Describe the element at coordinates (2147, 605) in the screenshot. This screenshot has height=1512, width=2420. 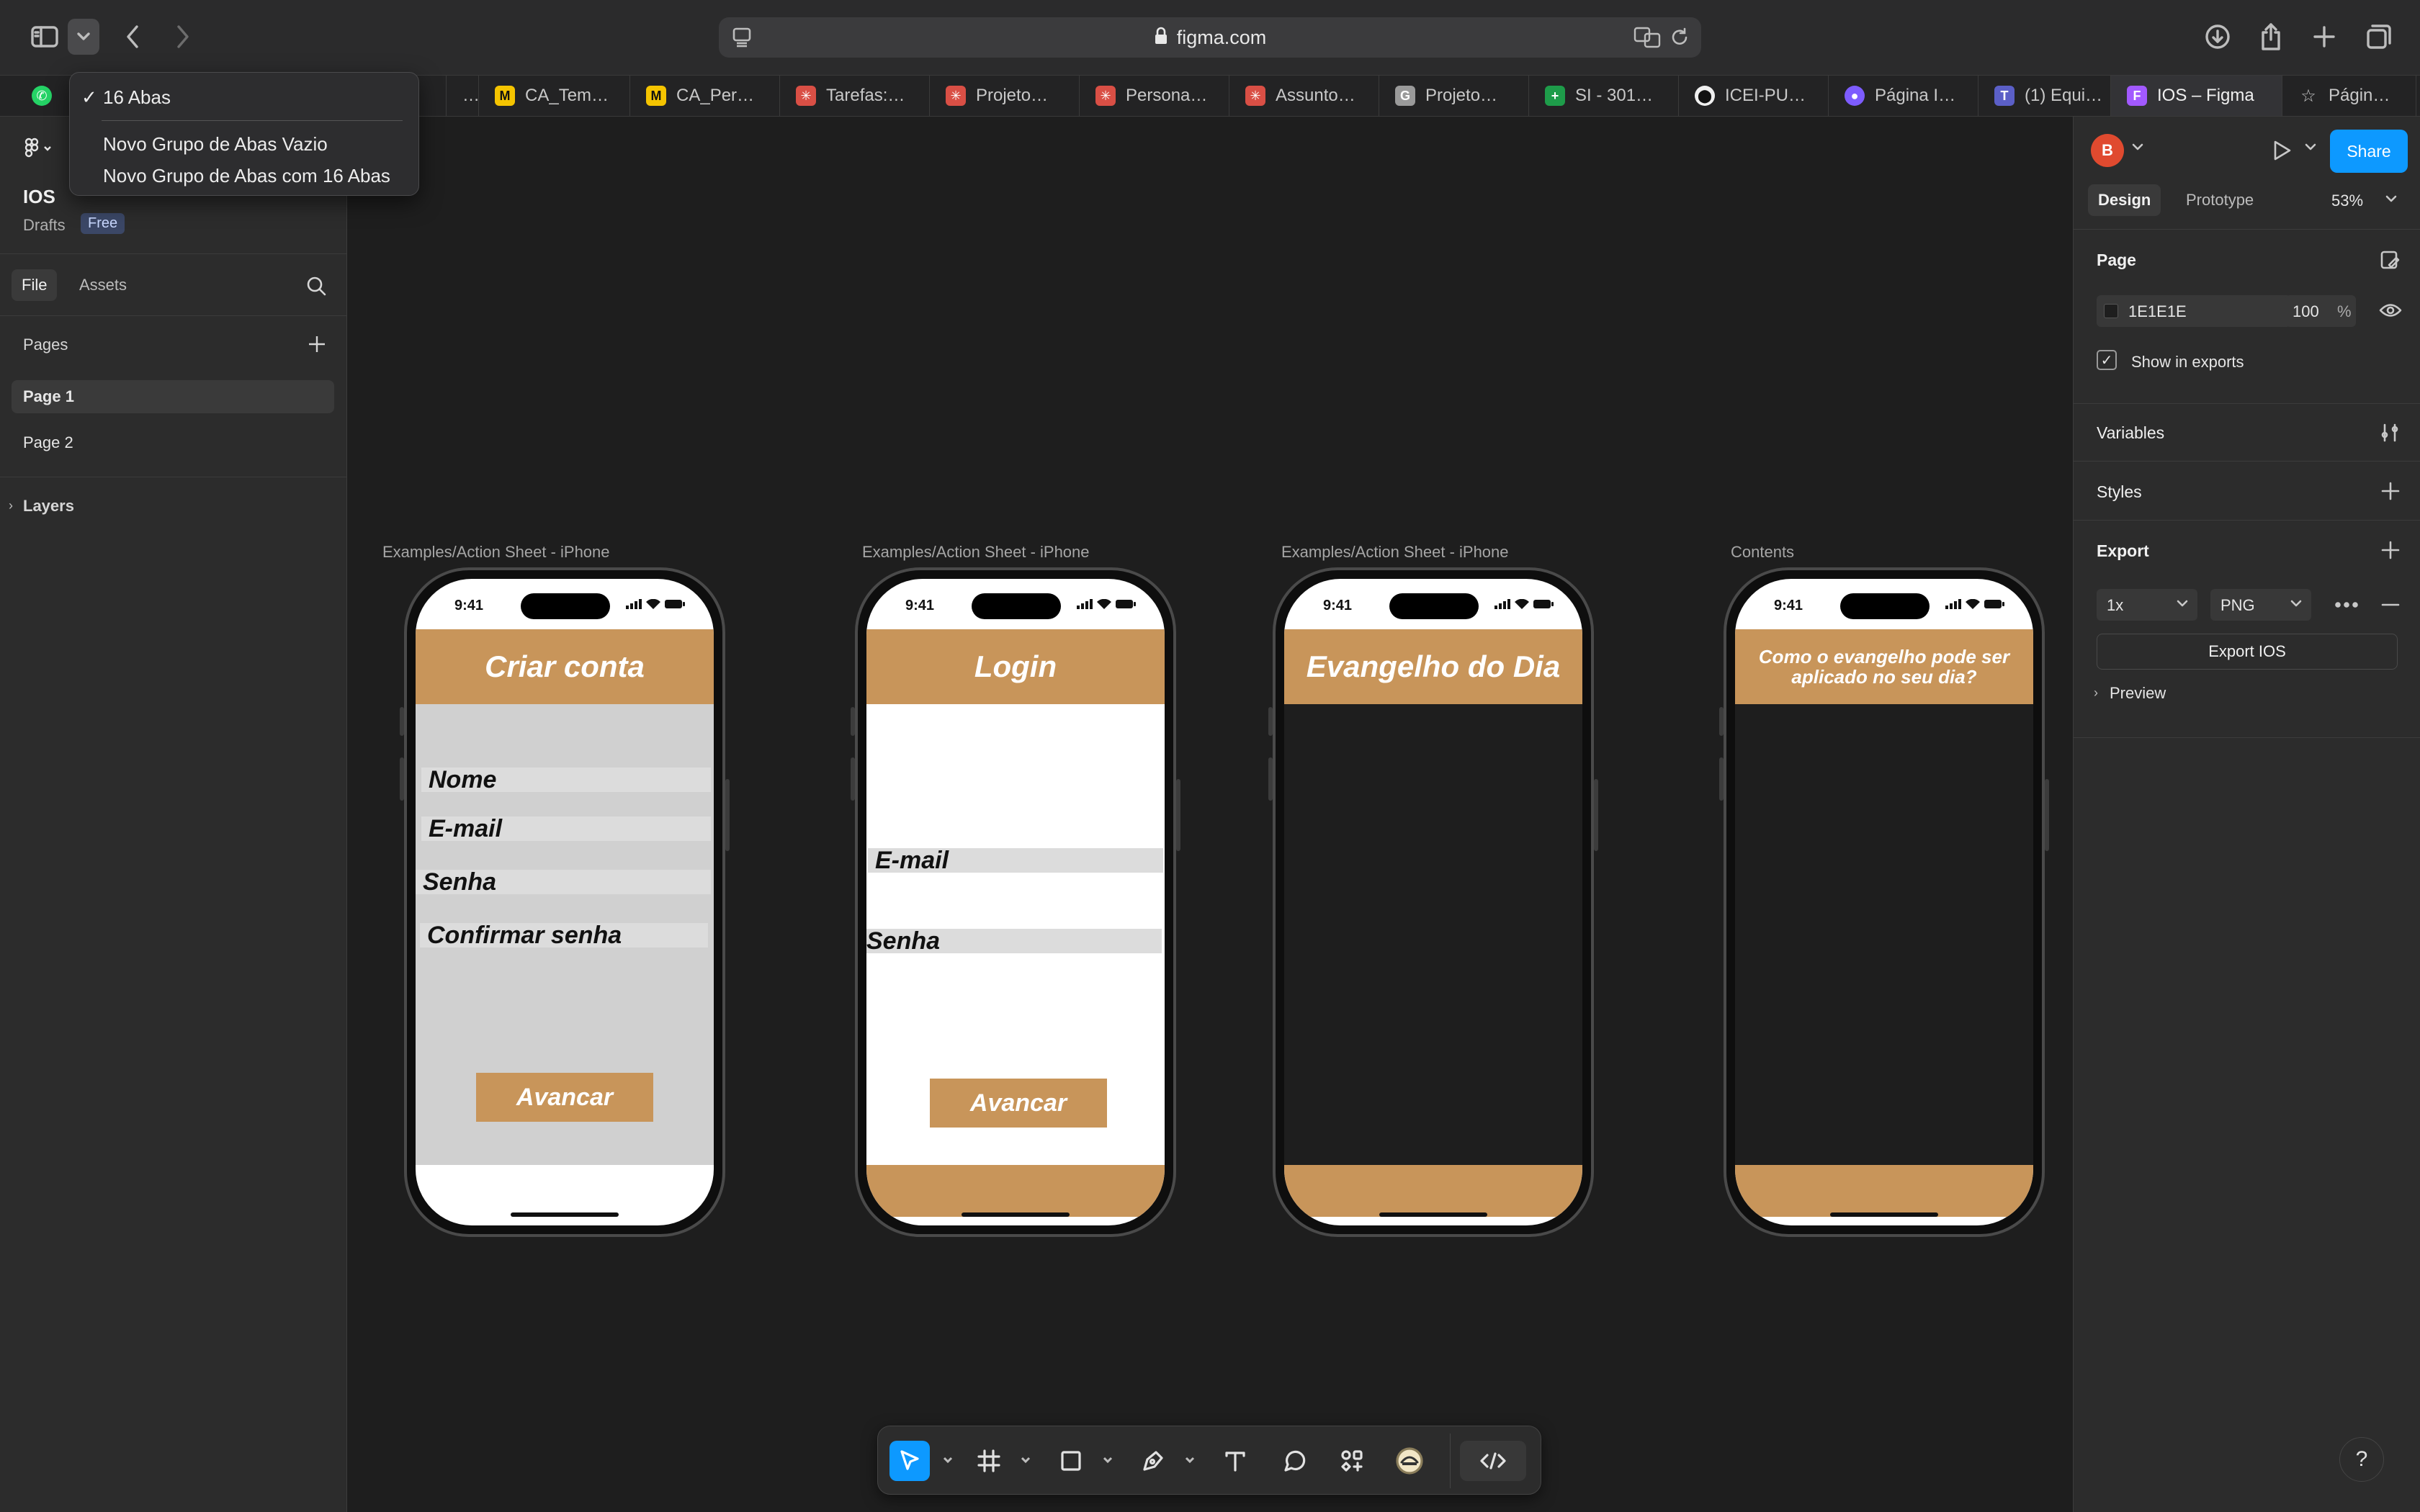
I see `export-scale-select: 1x` at that location.